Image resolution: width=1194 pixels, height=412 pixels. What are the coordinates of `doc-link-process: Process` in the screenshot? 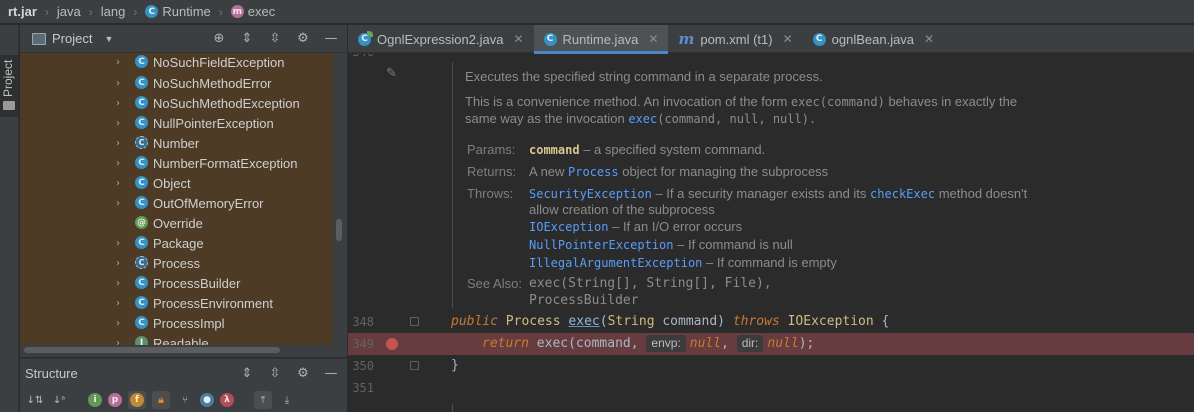 It's located at (593, 172).